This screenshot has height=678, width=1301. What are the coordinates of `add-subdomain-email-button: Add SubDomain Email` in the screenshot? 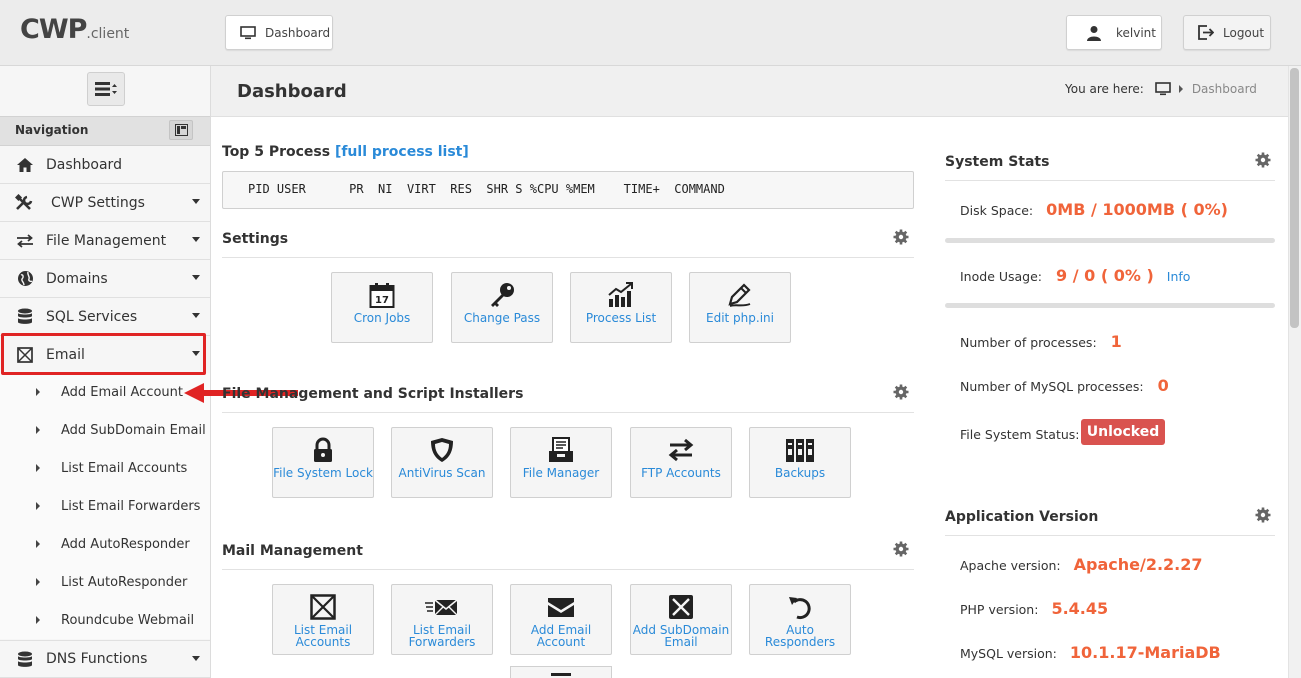 It's located at (681, 619).